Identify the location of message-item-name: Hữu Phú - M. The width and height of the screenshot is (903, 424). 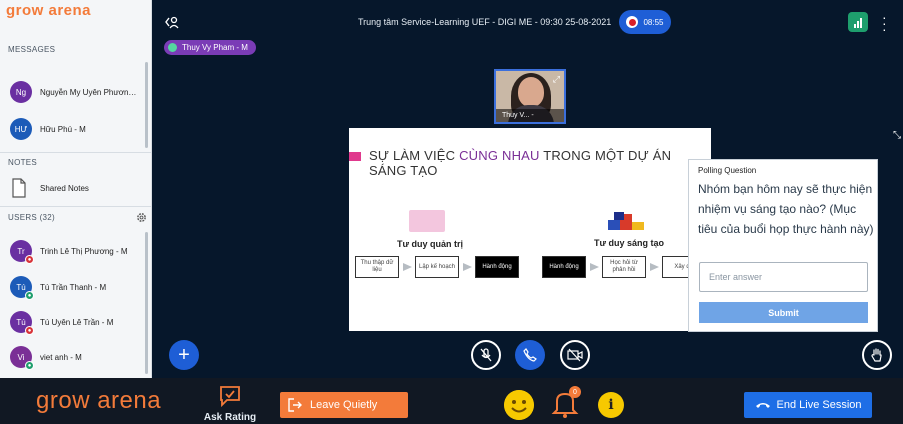
(63, 129).